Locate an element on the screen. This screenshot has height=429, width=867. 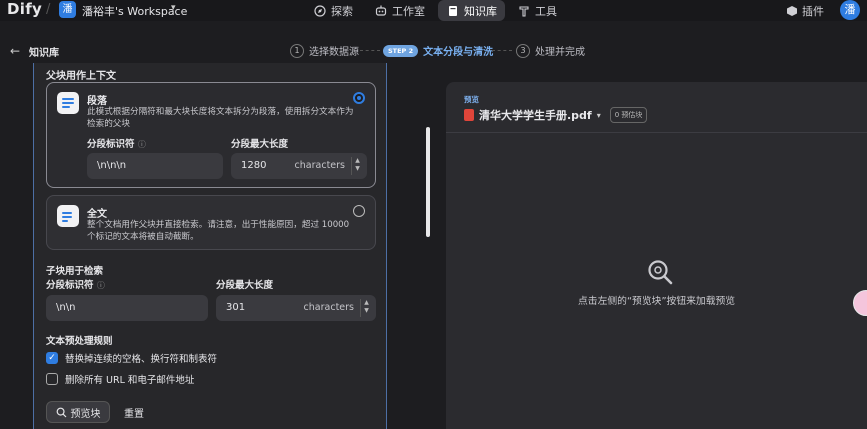
user-avatar: 潘 is located at coordinates (850, 10).